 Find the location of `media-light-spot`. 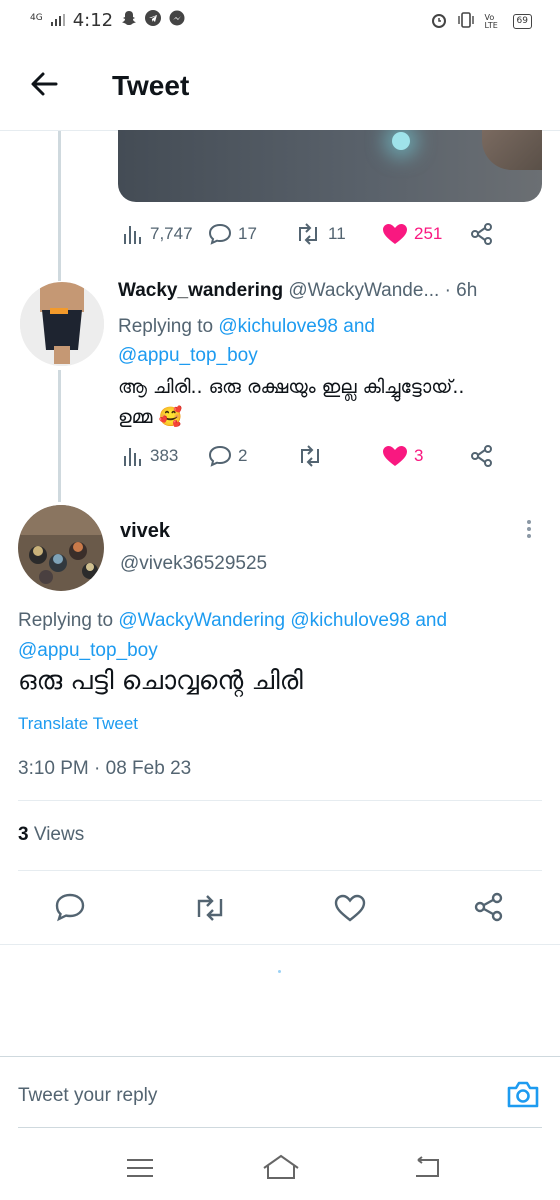

media-light-spot is located at coordinates (401, 141).